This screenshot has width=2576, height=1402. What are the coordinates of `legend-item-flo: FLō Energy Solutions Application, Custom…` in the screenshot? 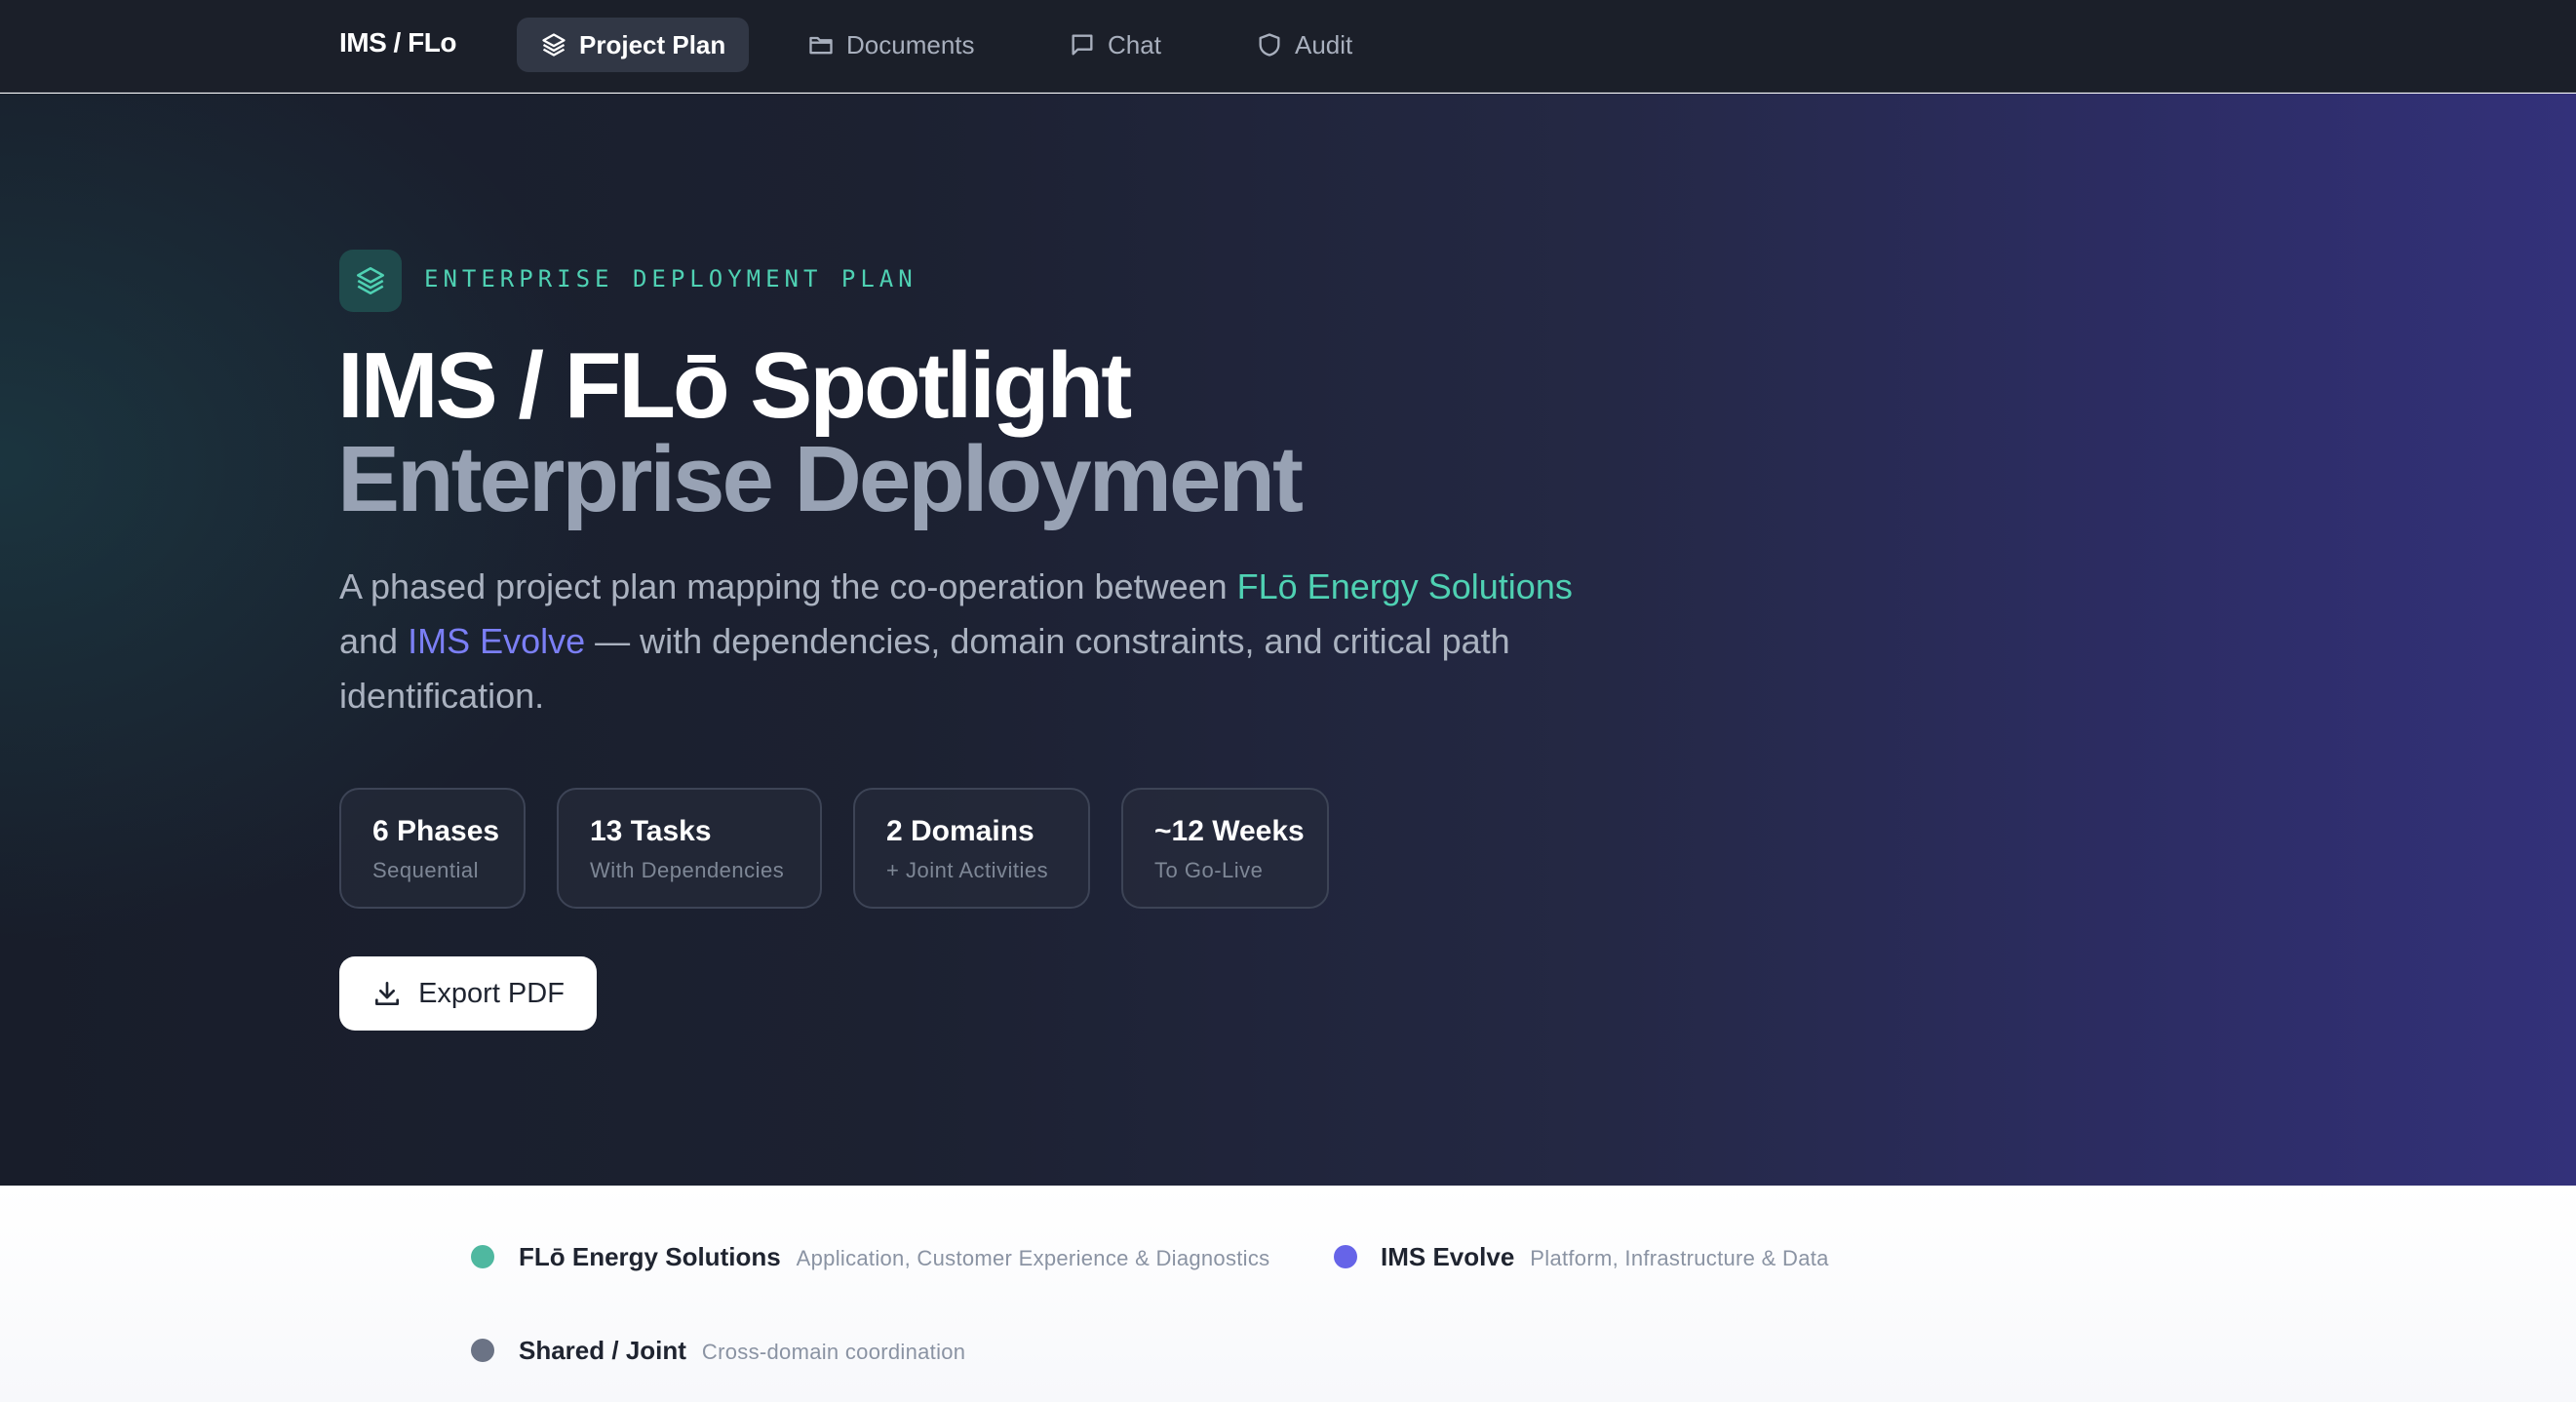 It's located at (894, 1257).